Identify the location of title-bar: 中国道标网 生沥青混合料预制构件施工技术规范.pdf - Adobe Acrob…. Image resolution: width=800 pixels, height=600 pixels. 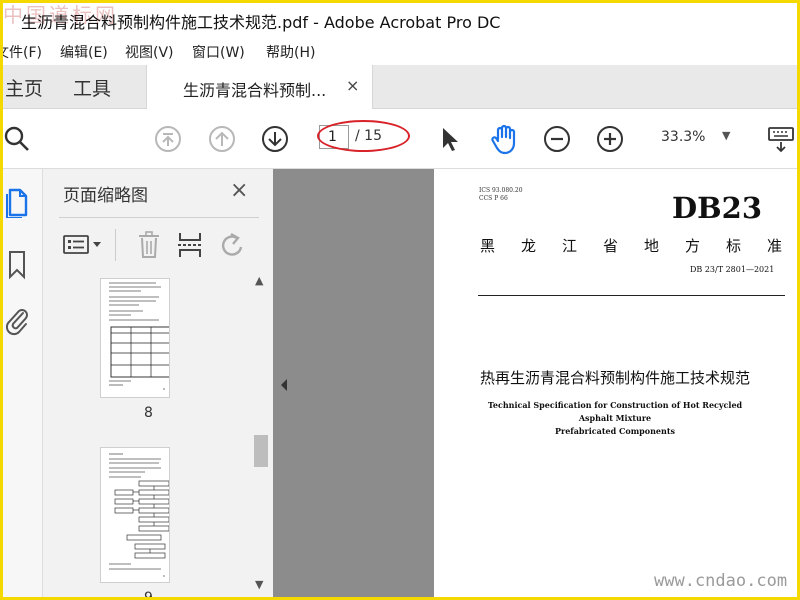
(400, 21).